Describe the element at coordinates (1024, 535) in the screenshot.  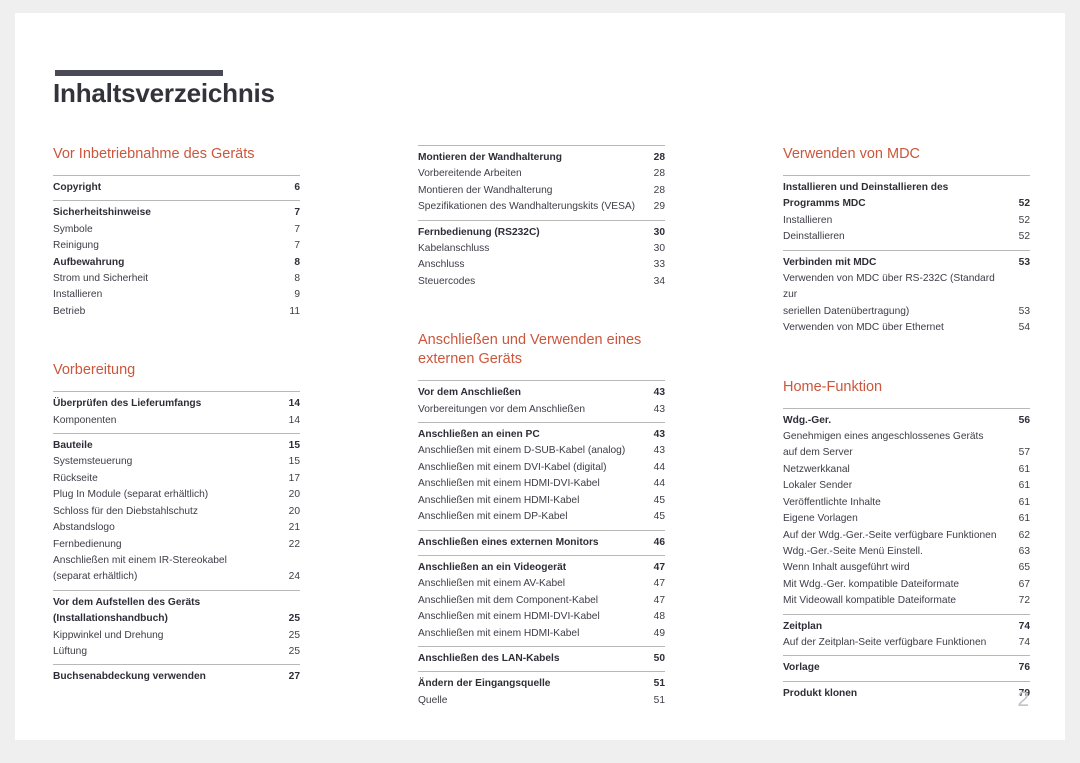
I see `toc-entry-page-number: 62` at that location.